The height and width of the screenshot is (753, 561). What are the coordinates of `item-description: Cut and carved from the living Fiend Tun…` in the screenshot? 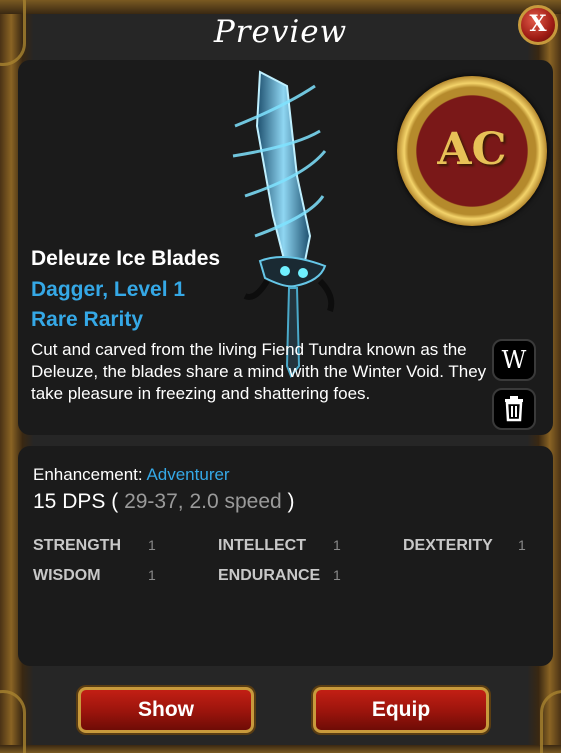 It's located at (259, 371).